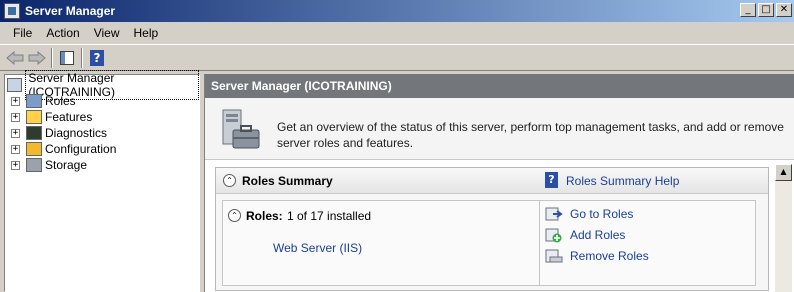  Describe the element at coordinates (15, 101) in the screenshot. I see `expand-roles-button: +` at that location.